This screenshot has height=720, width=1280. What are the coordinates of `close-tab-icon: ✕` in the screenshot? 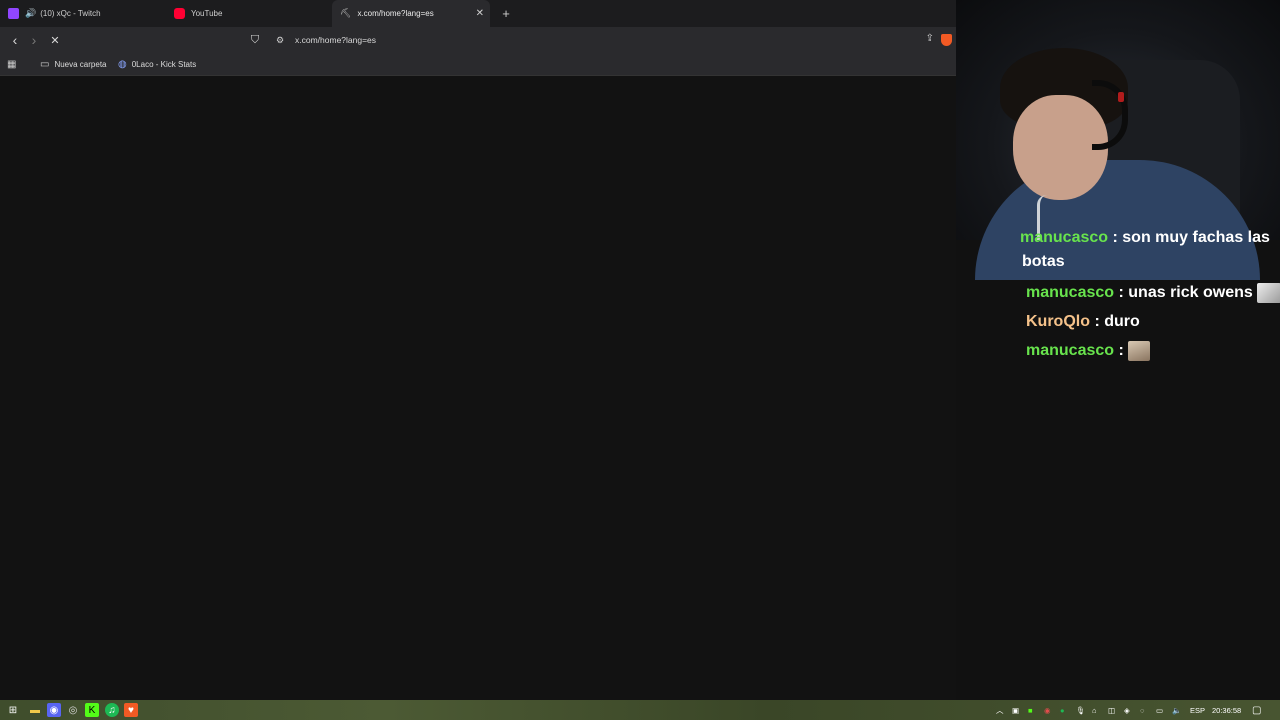 It's located at (480, 13).